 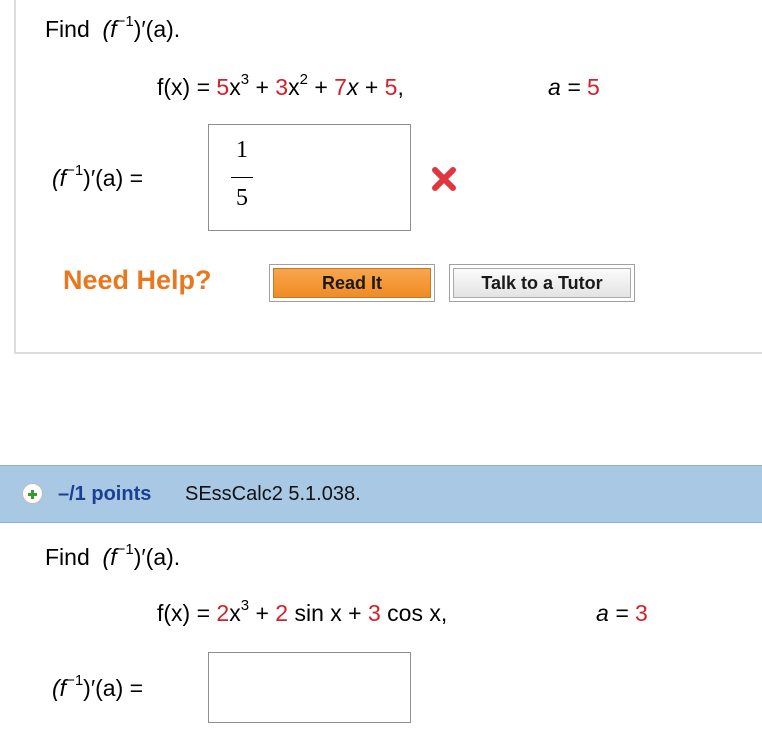 I want to click on q2-function: f(x) = 2x3 + 2 sin x + 3 cos x,, so click(x=302, y=612).